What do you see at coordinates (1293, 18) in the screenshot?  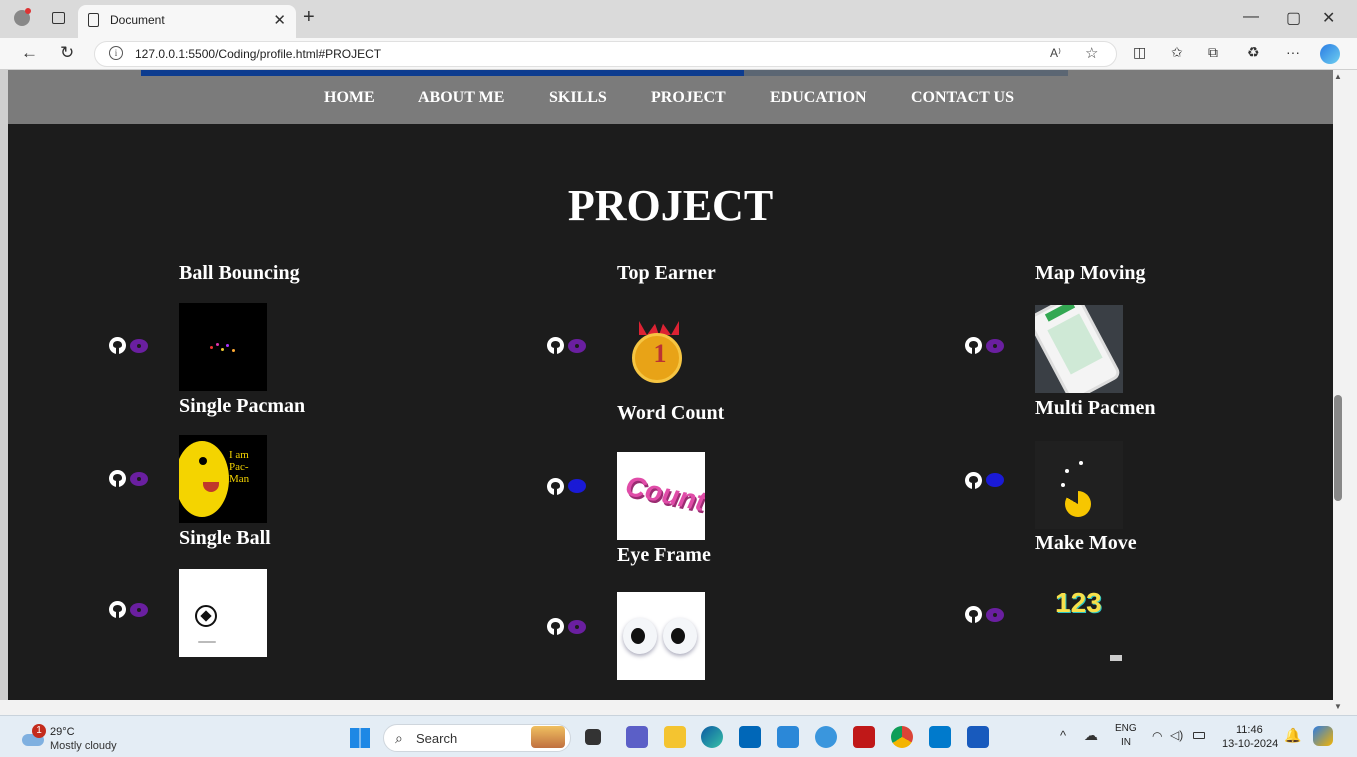 I see `restore-button: ▢` at bounding box center [1293, 18].